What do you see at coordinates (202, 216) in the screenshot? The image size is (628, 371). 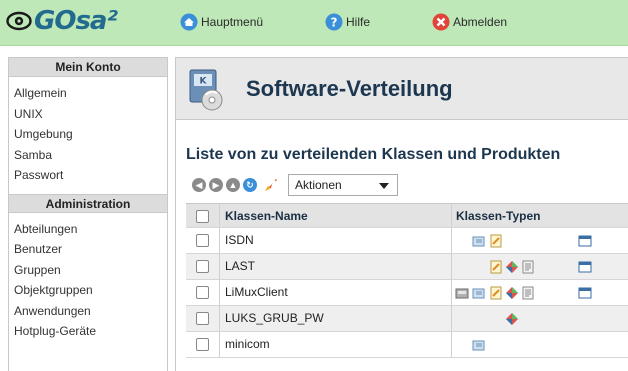 I see `select-all-checkbox` at bounding box center [202, 216].